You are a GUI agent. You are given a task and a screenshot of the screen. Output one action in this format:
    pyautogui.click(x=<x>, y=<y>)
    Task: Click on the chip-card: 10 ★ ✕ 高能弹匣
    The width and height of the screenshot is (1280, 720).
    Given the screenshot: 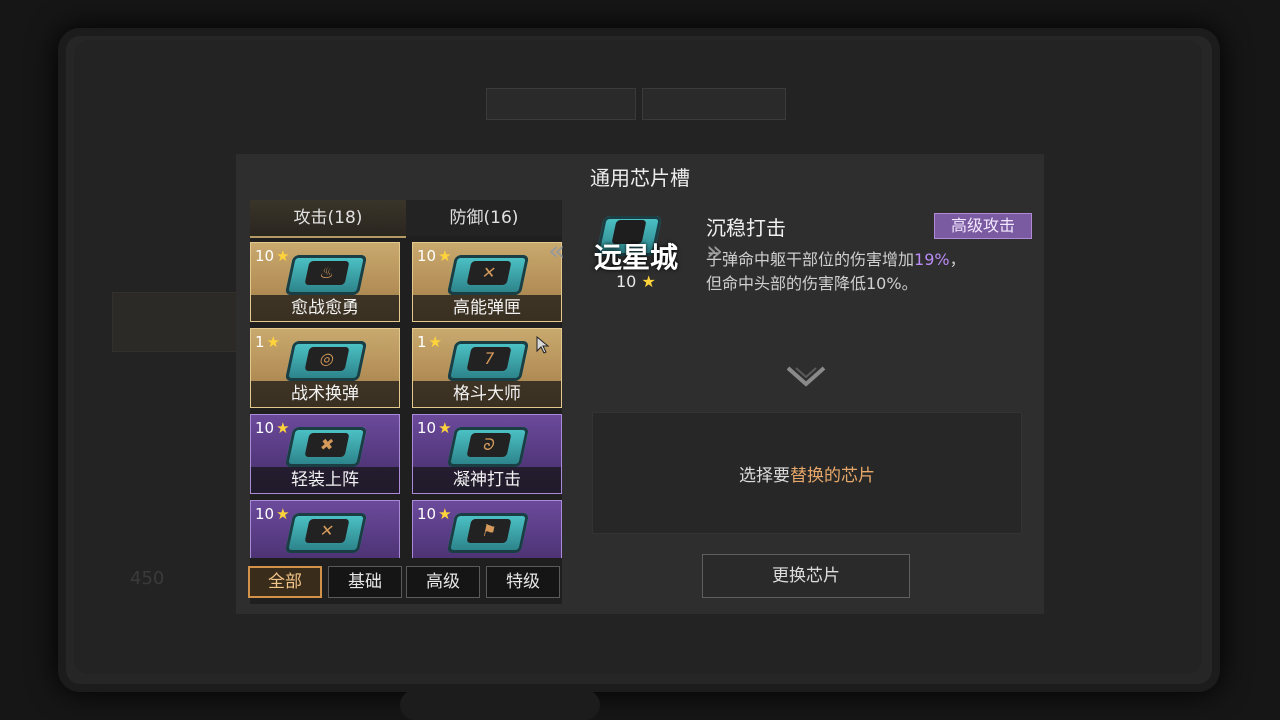 What is the action you would take?
    pyautogui.click(x=487, y=282)
    